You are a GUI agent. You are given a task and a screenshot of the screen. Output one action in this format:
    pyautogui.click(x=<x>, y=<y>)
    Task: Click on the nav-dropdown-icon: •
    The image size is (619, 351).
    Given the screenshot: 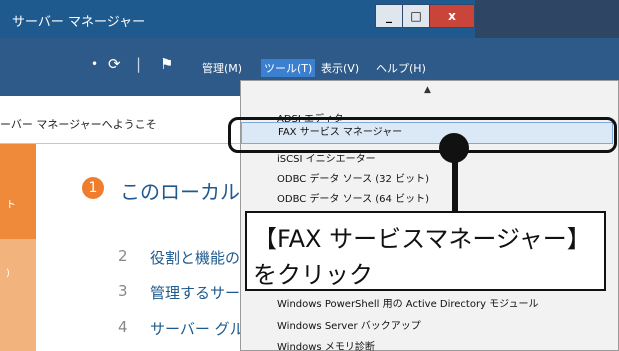 What is the action you would take?
    pyautogui.click(x=94, y=64)
    